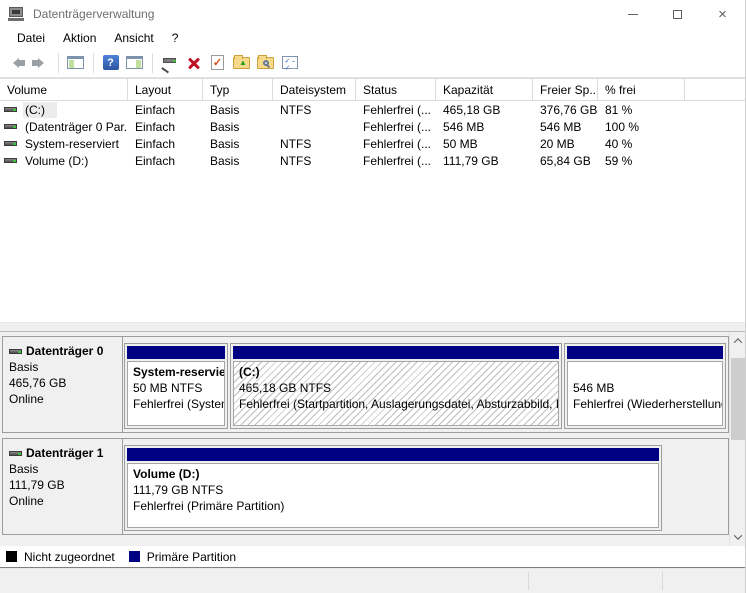  What do you see at coordinates (396, 89) in the screenshot?
I see `column-header-status: Status` at bounding box center [396, 89].